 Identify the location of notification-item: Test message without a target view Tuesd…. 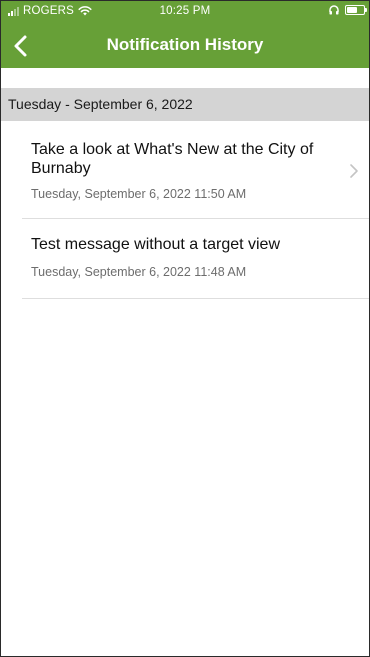
(195, 259).